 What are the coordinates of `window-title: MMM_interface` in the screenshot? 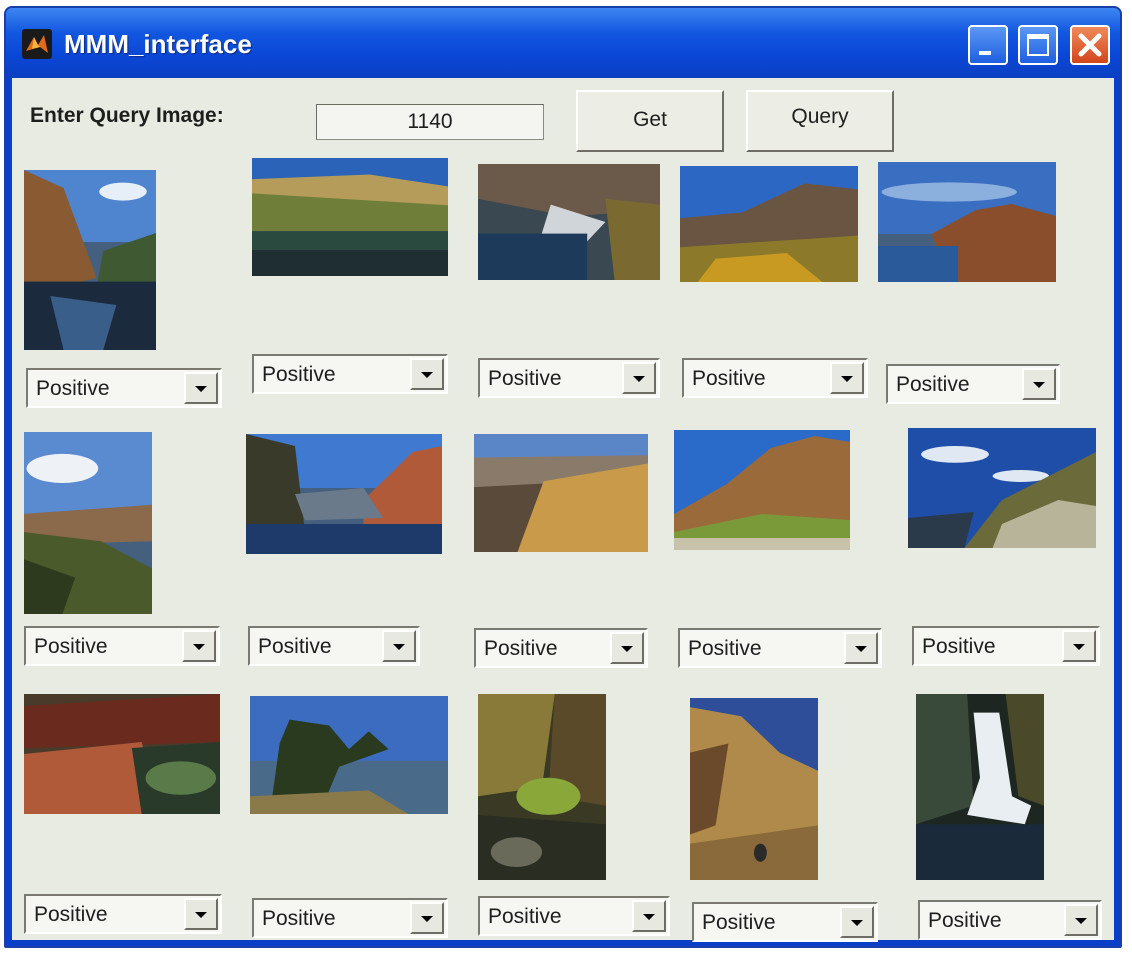 It's located at (158, 44).